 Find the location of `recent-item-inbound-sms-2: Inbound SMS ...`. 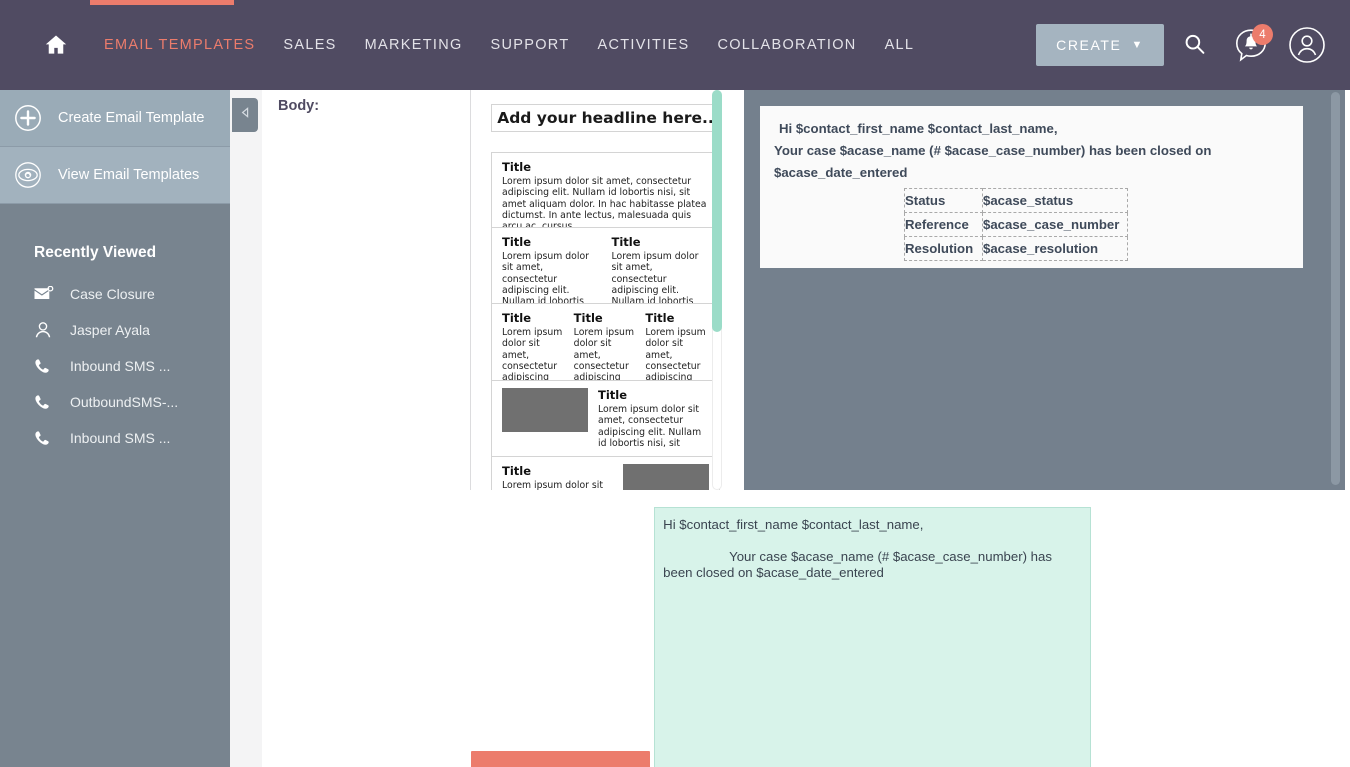

recent-item-inbound-sms-2: Inbound SMS ... is located at coordinates (115, 438).